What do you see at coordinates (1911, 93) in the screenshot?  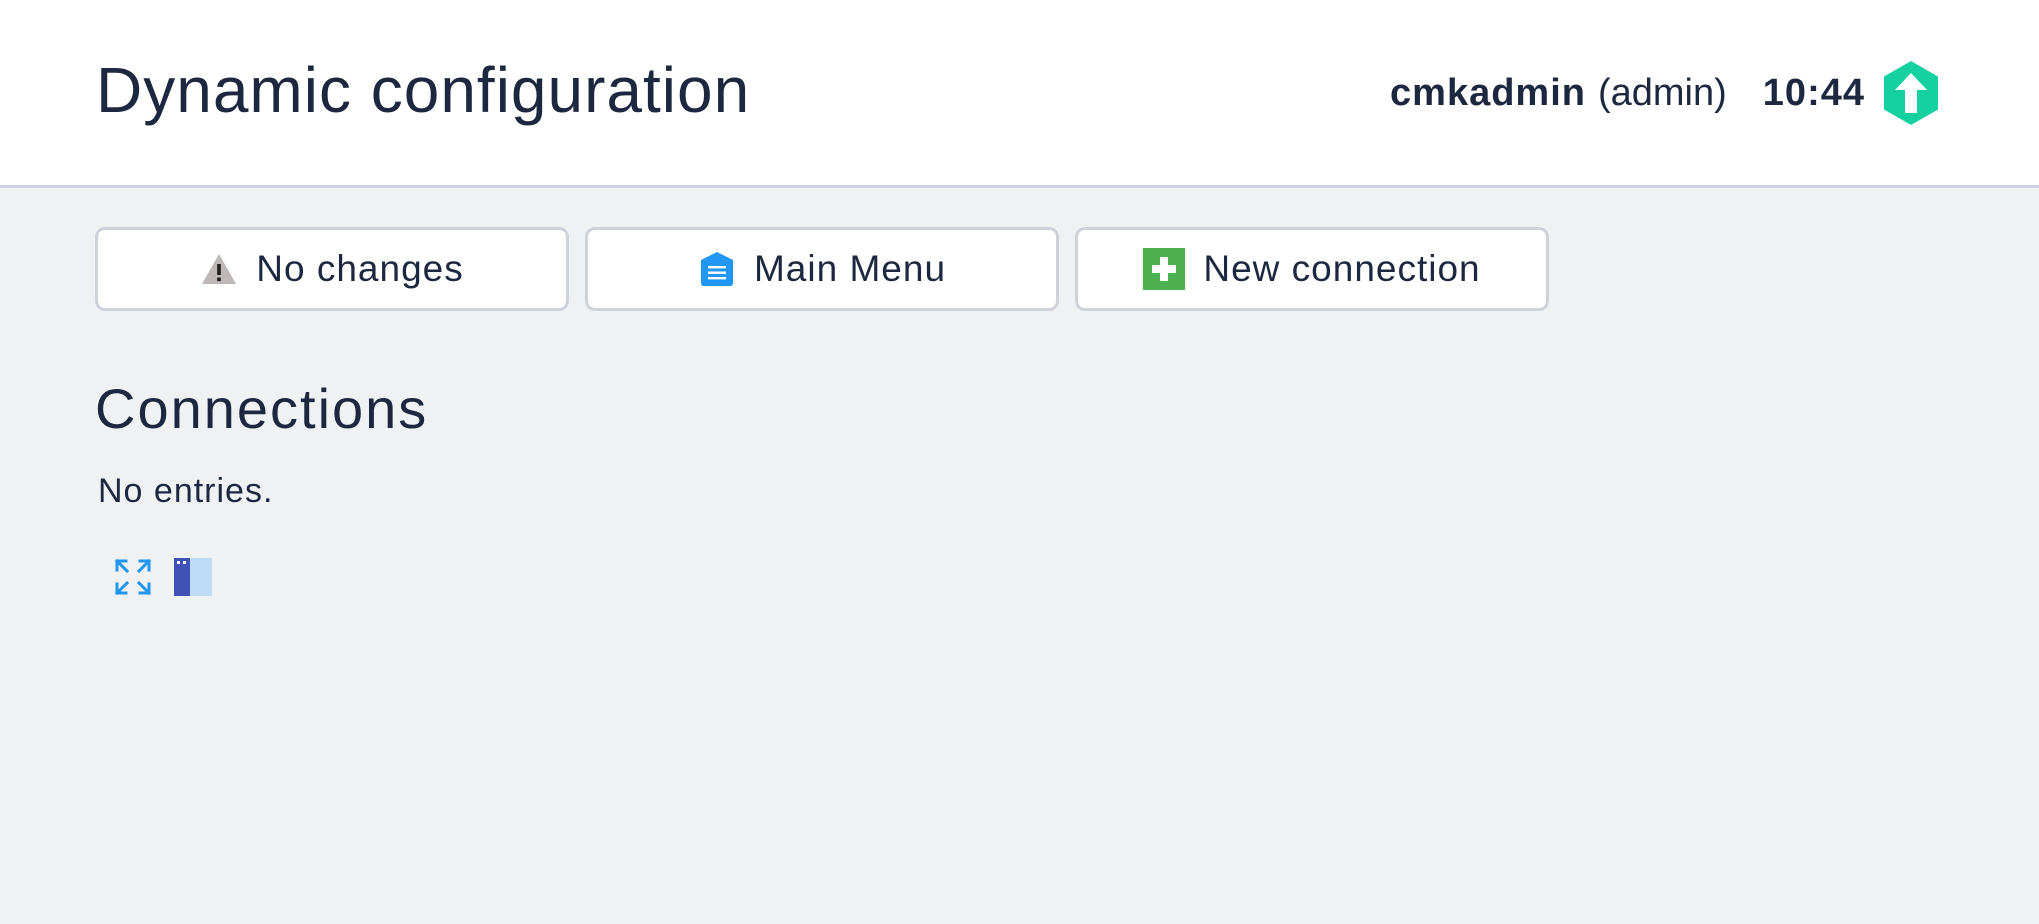 I see `checkmk-update-icon` at bounding box center [1911, 93].